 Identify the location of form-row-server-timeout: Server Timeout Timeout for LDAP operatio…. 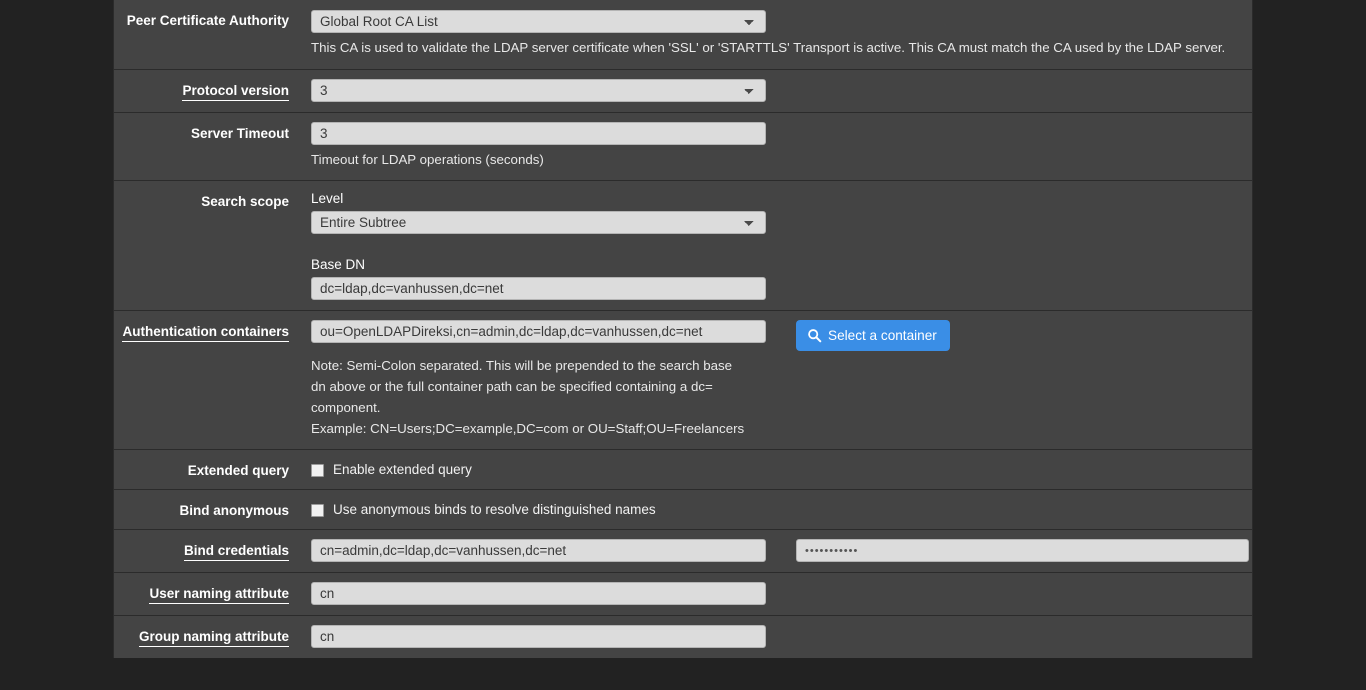
(683, 147).